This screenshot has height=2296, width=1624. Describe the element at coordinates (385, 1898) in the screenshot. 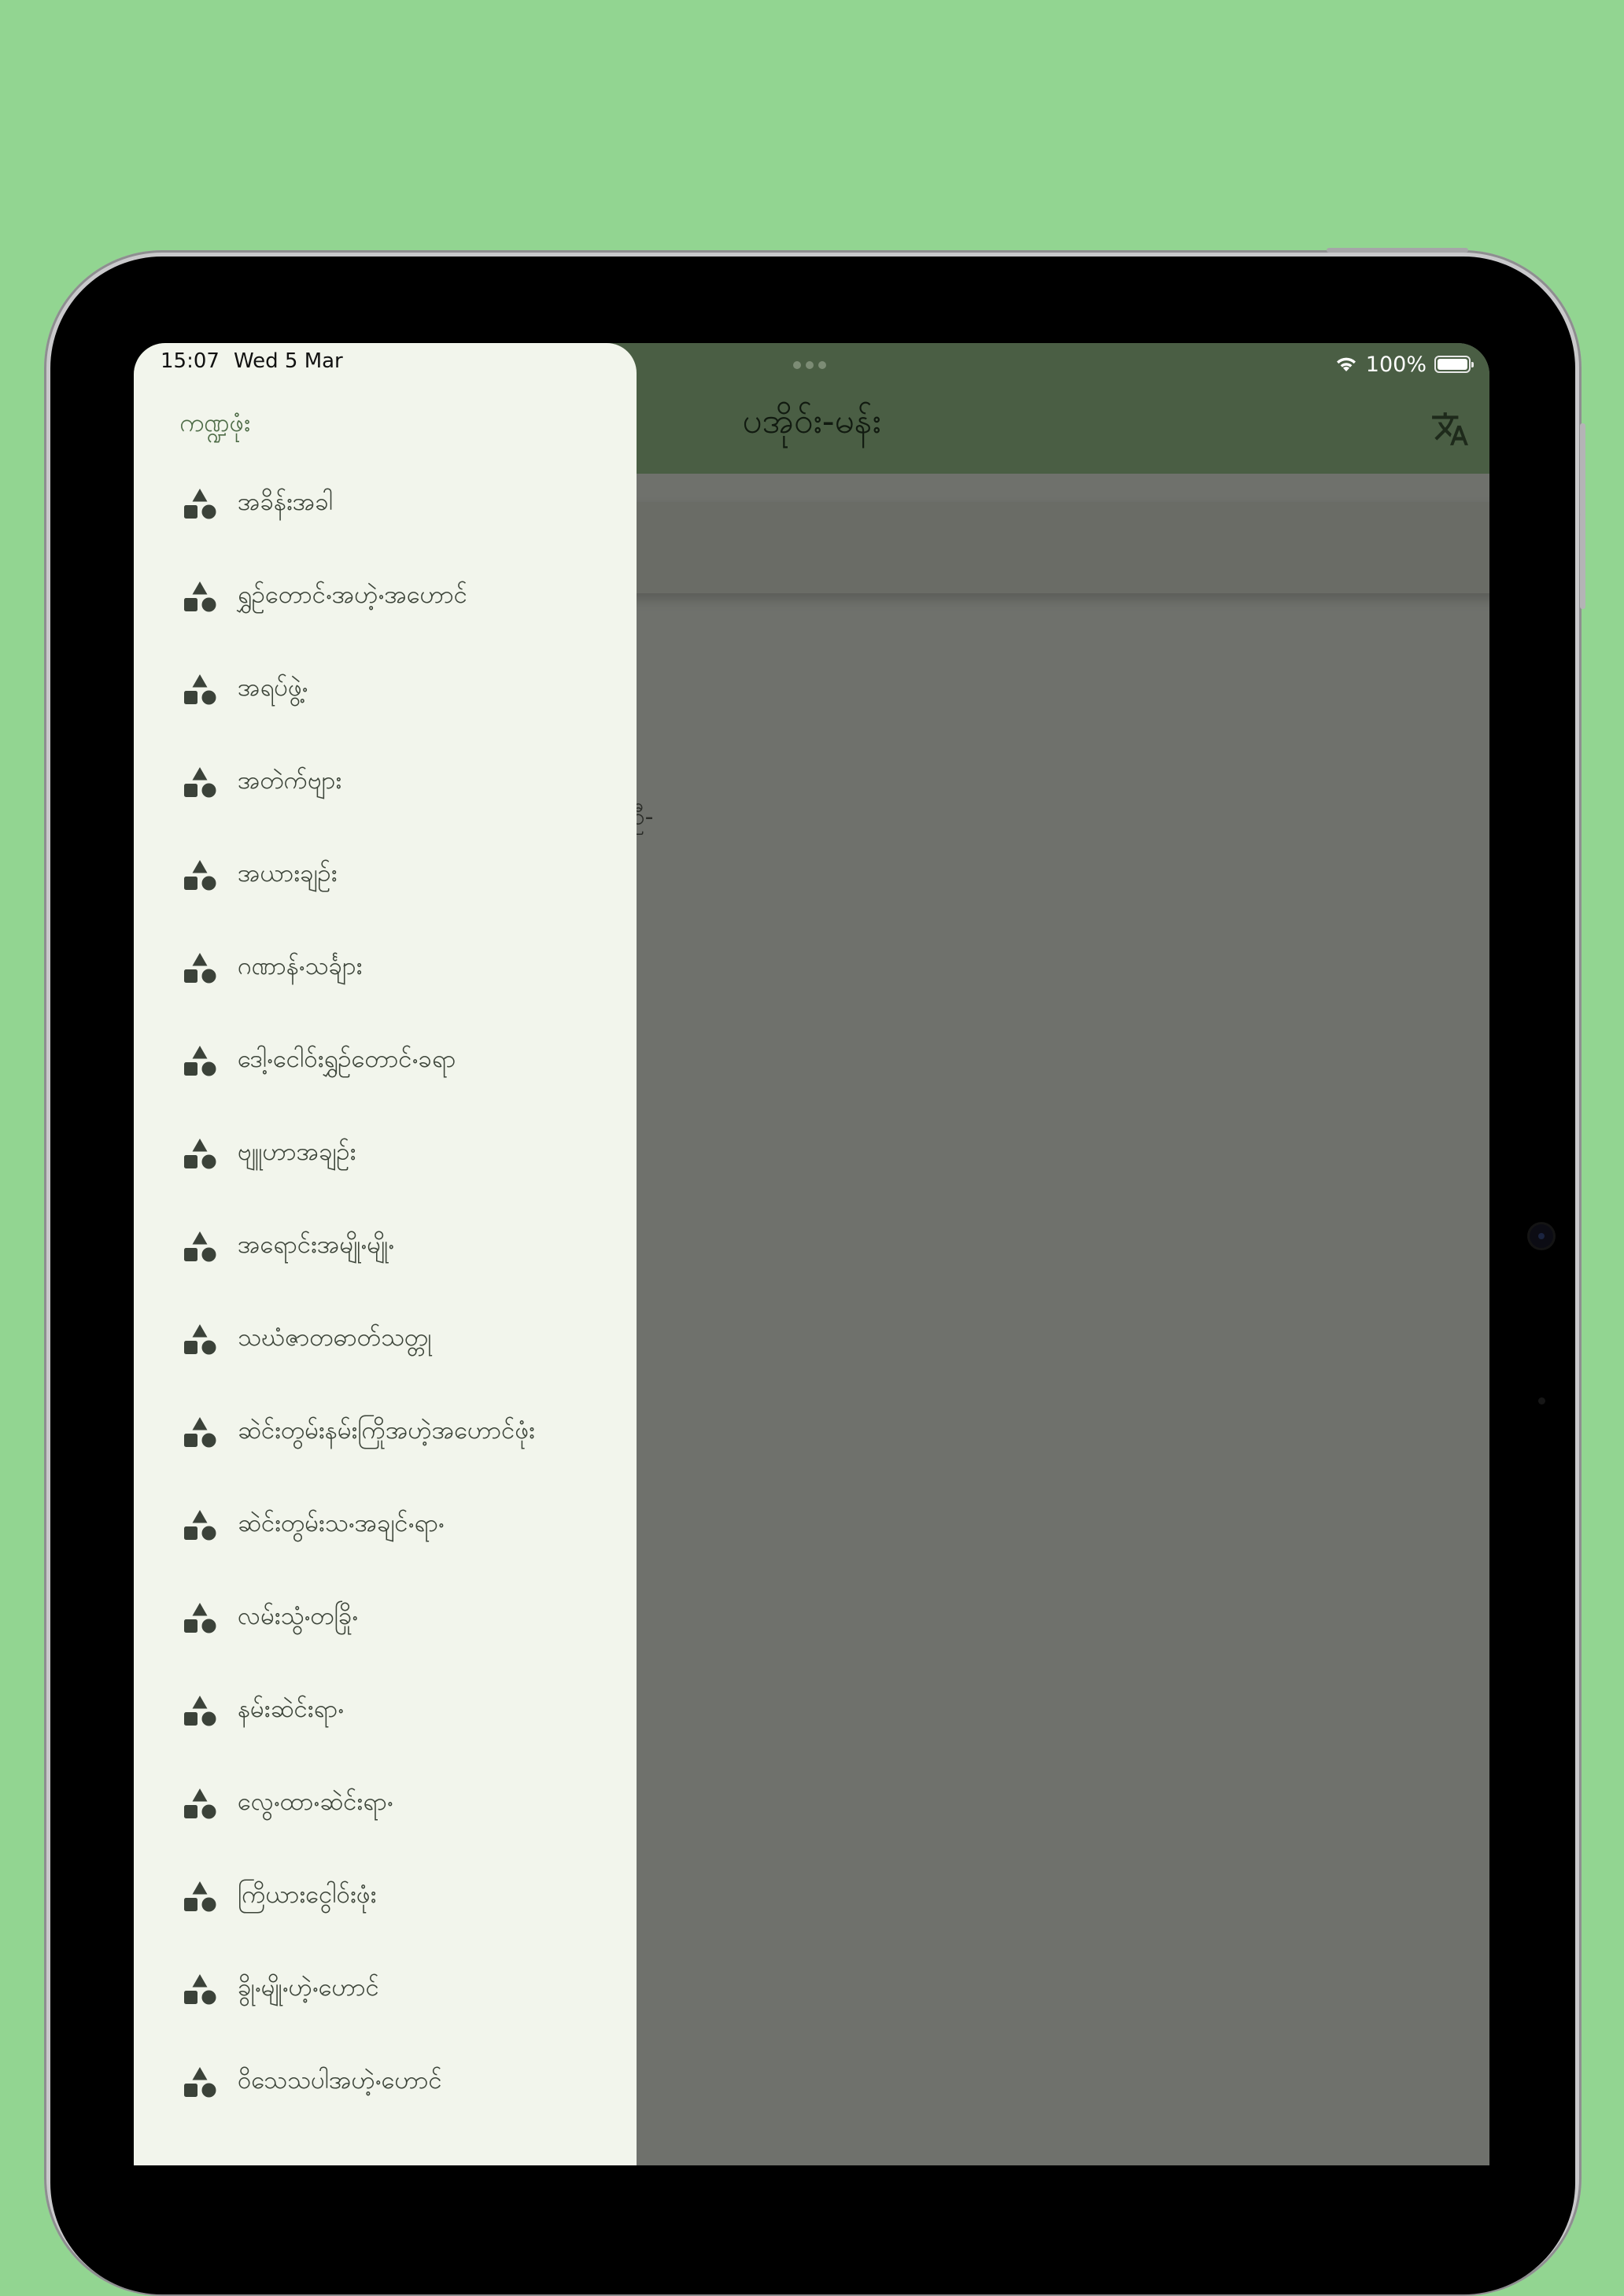

I see `category-item-16: ကြိယားငွေါဝ်းဖုံး` at that location.